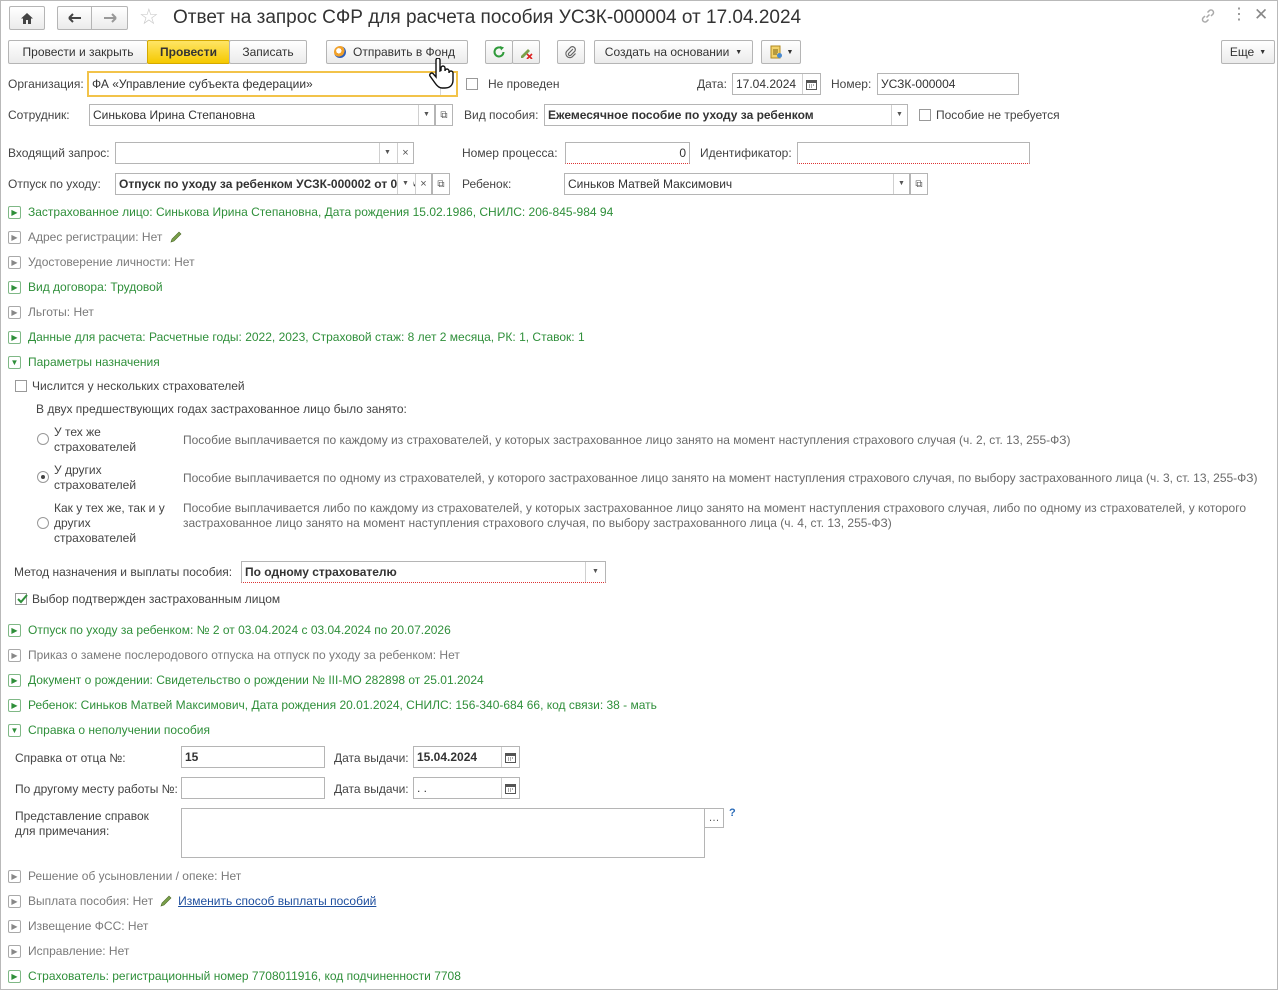  What do you see at coordinates (85, 287) in the screenshot?
I see `group-contract: ▶ Вид договора: Трудовой` at bounding box center [85, 287].